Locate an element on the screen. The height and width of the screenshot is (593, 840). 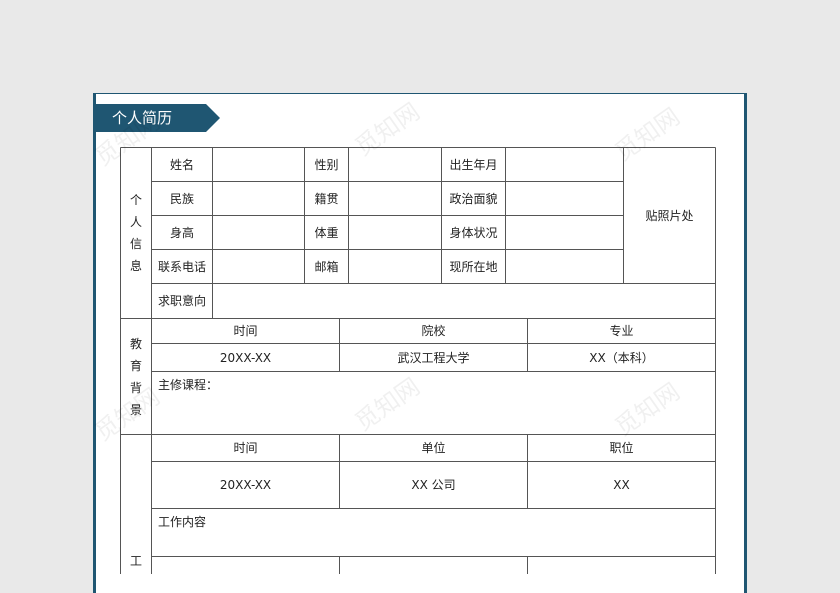
work-content-field: 工作内容 is located at coordinates (433, 532).